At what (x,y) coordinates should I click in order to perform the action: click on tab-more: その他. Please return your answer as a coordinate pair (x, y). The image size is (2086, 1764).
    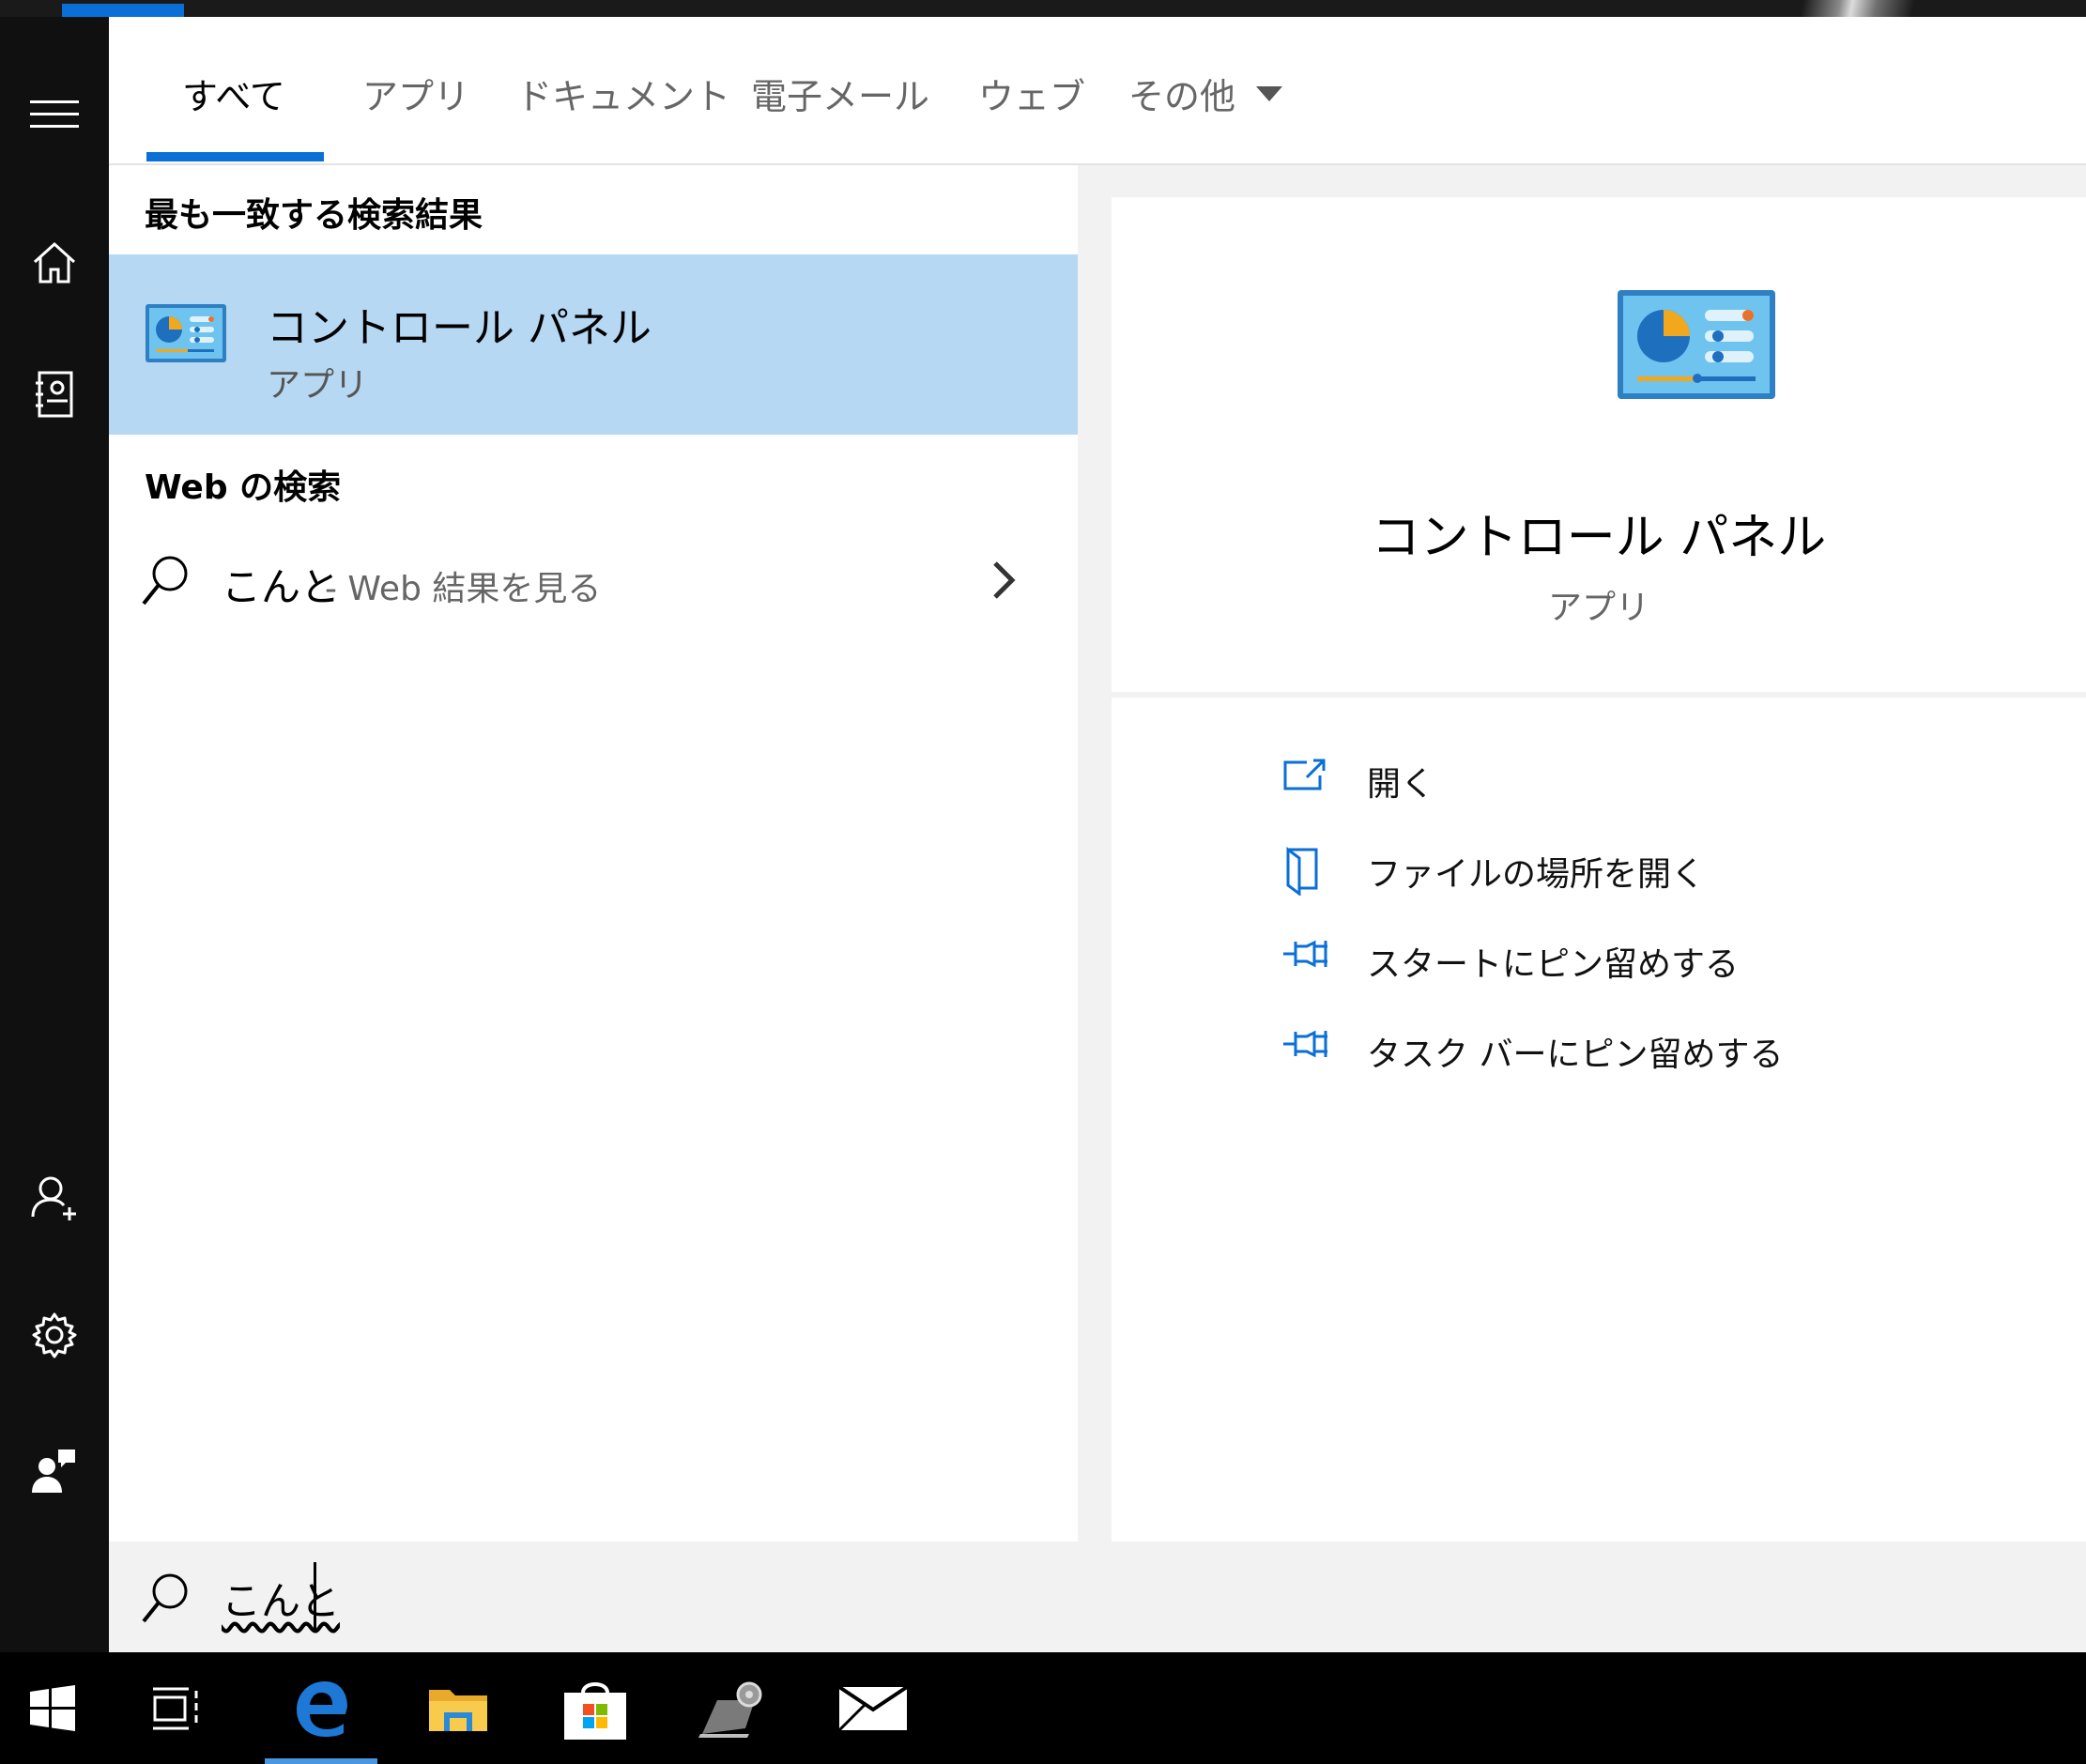
    Looking at the image, I should click on (1205, 94).